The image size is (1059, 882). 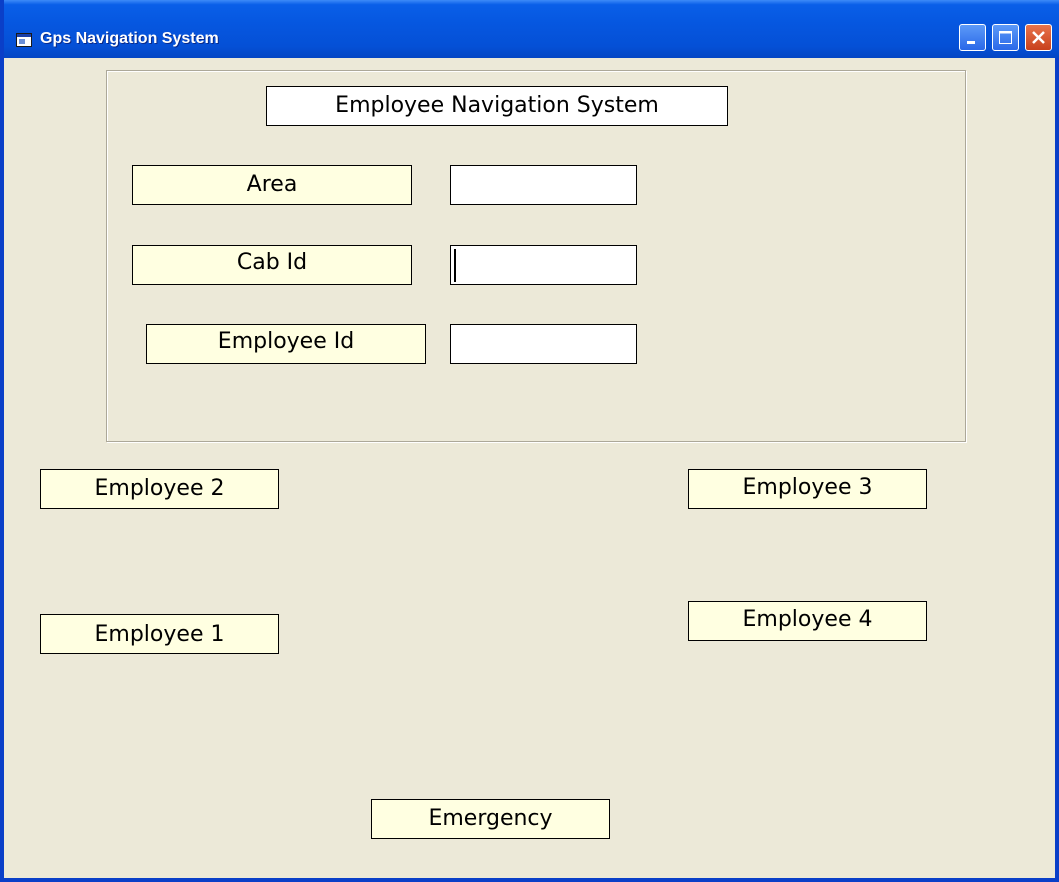 I want to click on close-icon, so click(x=1038, y=37).